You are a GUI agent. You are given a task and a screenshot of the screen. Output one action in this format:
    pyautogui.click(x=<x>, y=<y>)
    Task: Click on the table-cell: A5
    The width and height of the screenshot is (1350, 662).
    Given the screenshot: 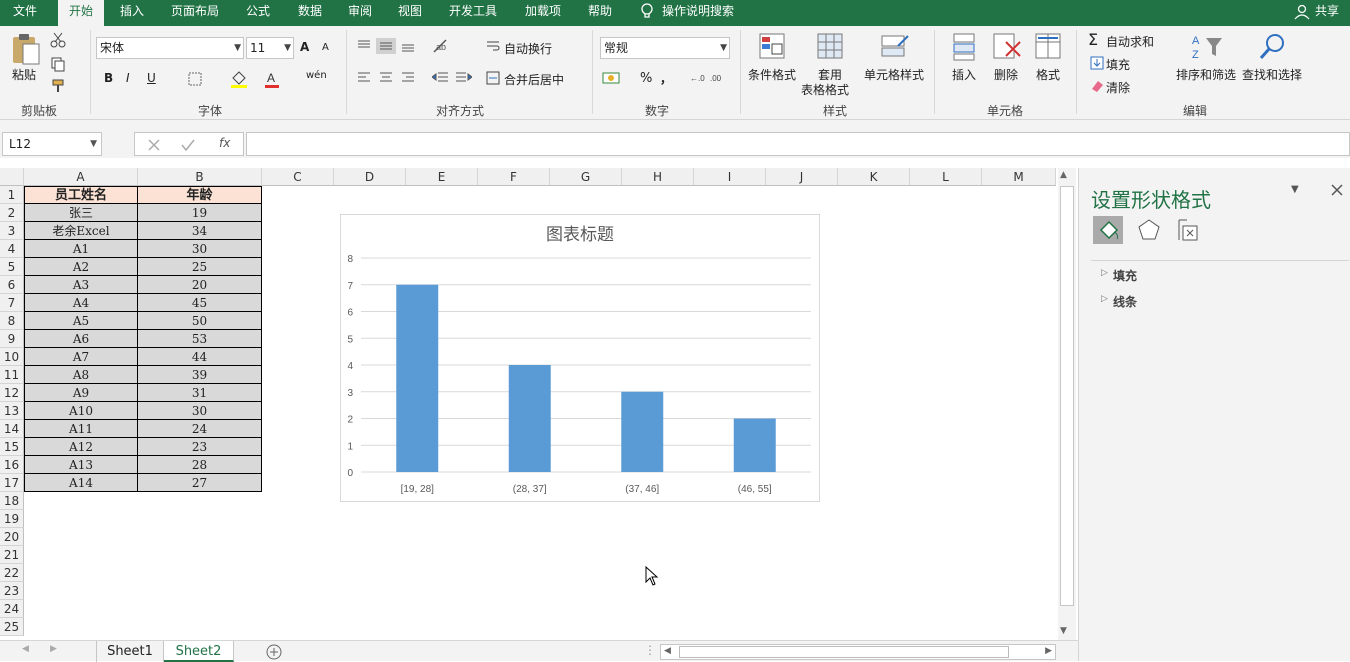 What is the action you would take?
    pyautogui.click(x=81, y=321)
    